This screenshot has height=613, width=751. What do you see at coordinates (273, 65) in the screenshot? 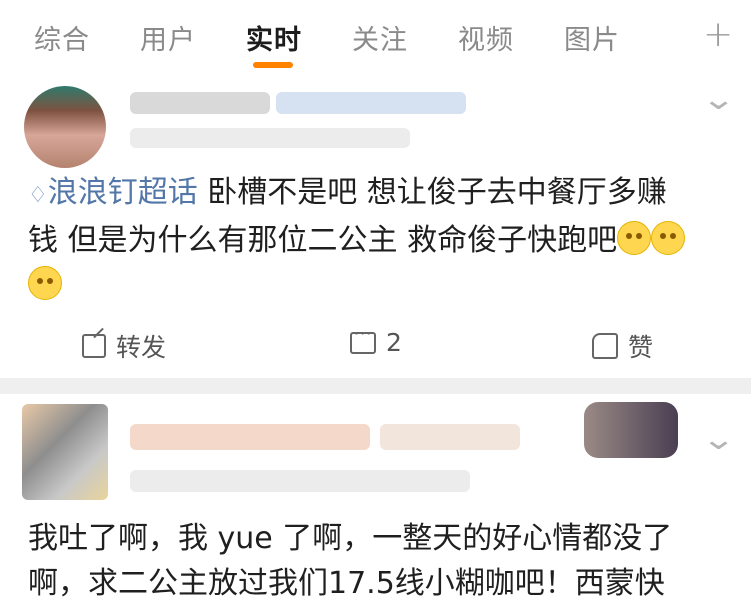
I see `active-tab-indicator` at bounding box center [273, 65].